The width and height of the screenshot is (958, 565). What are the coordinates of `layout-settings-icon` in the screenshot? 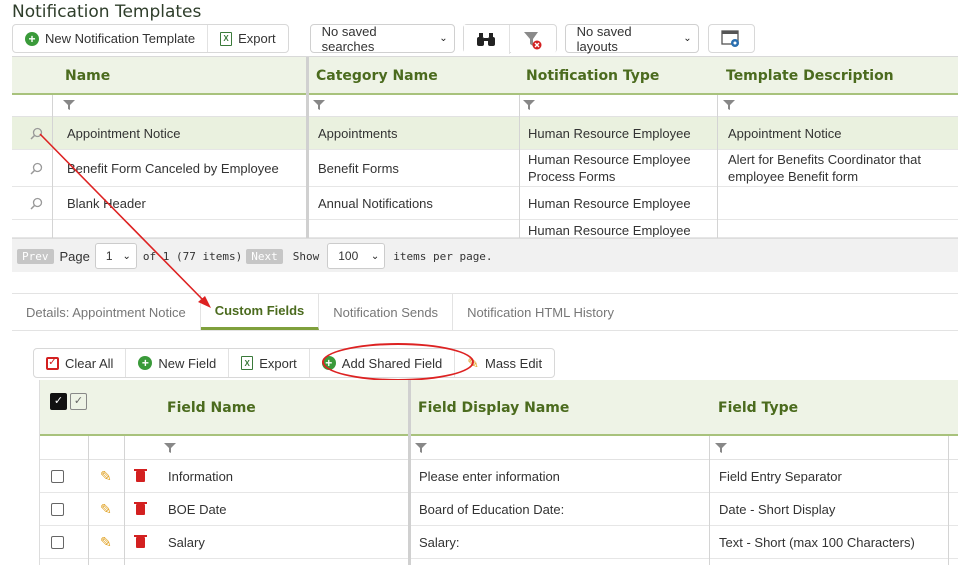 It's located at (730, 38).